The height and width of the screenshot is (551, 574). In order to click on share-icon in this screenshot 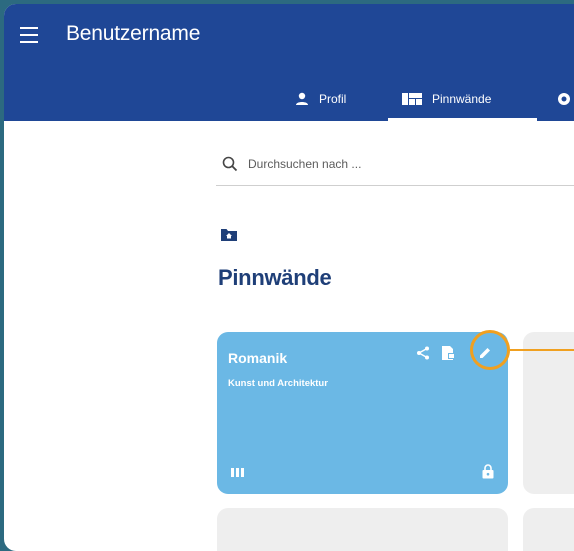, I will do `click(423, 353)`.